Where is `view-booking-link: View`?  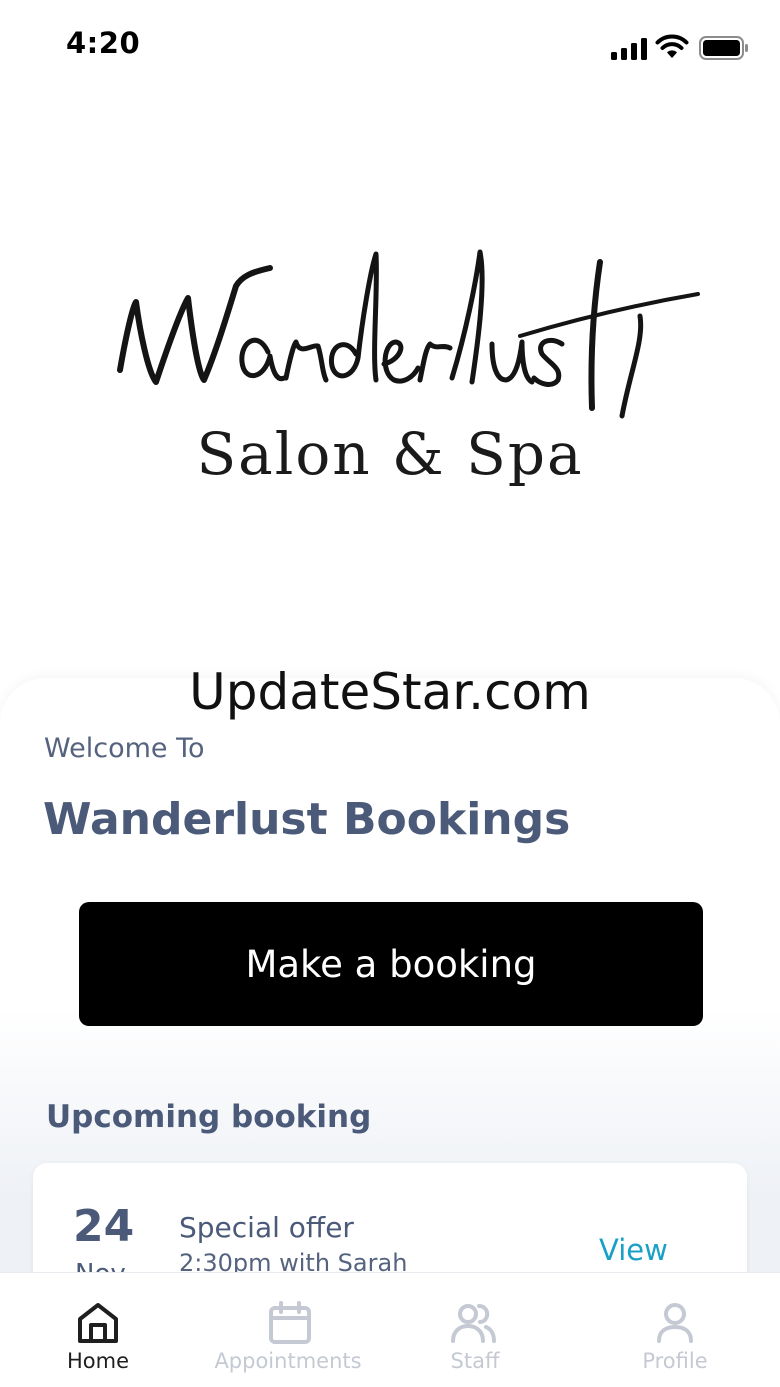
view-booking-link: View is located at coordinates (633, 1250).